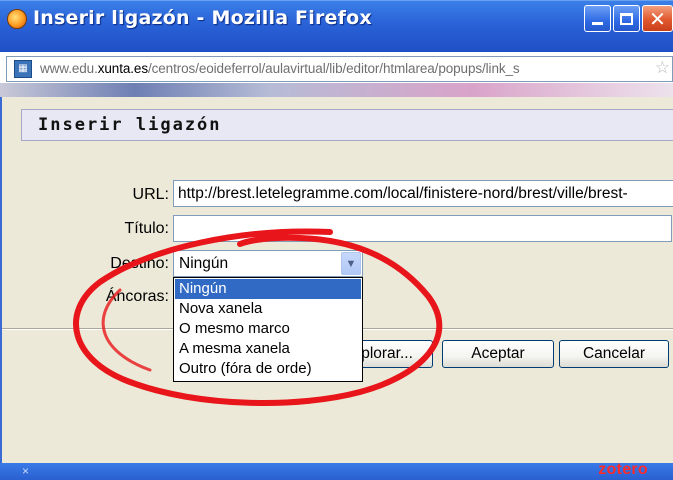  I want to click on ok-button: Aceptar, so click(498, 354).